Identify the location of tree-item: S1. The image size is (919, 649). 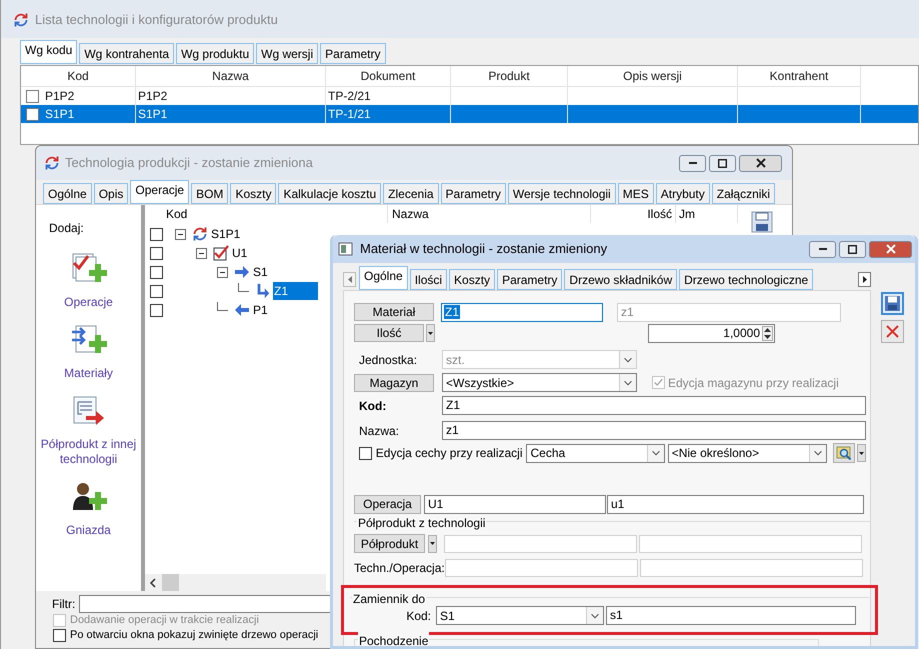
(260, 272).